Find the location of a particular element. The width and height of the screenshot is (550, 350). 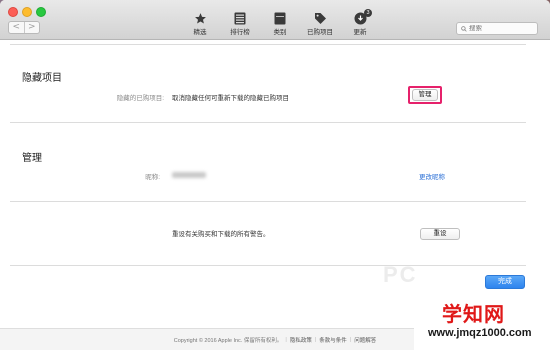

watermark-logo: 学知网 www.jmqz1000.com is located at coordinates (482, 321).